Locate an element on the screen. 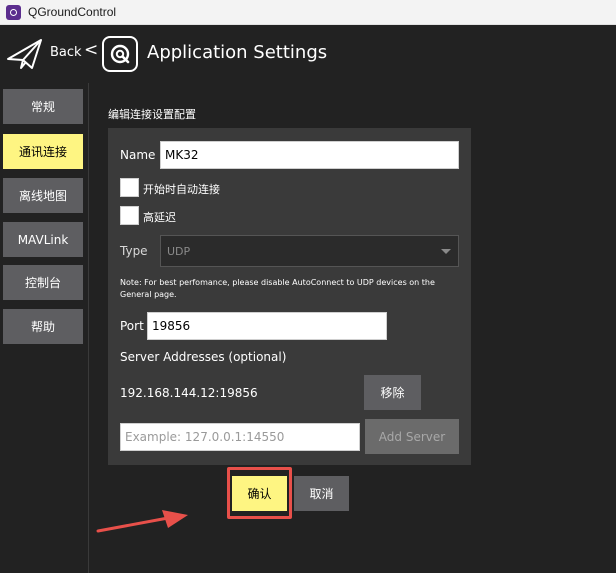 Image resolution: width=616 pixels, height=573 pixels. sidebar-item-help: 帮助 is located at coordinates (43, 326).